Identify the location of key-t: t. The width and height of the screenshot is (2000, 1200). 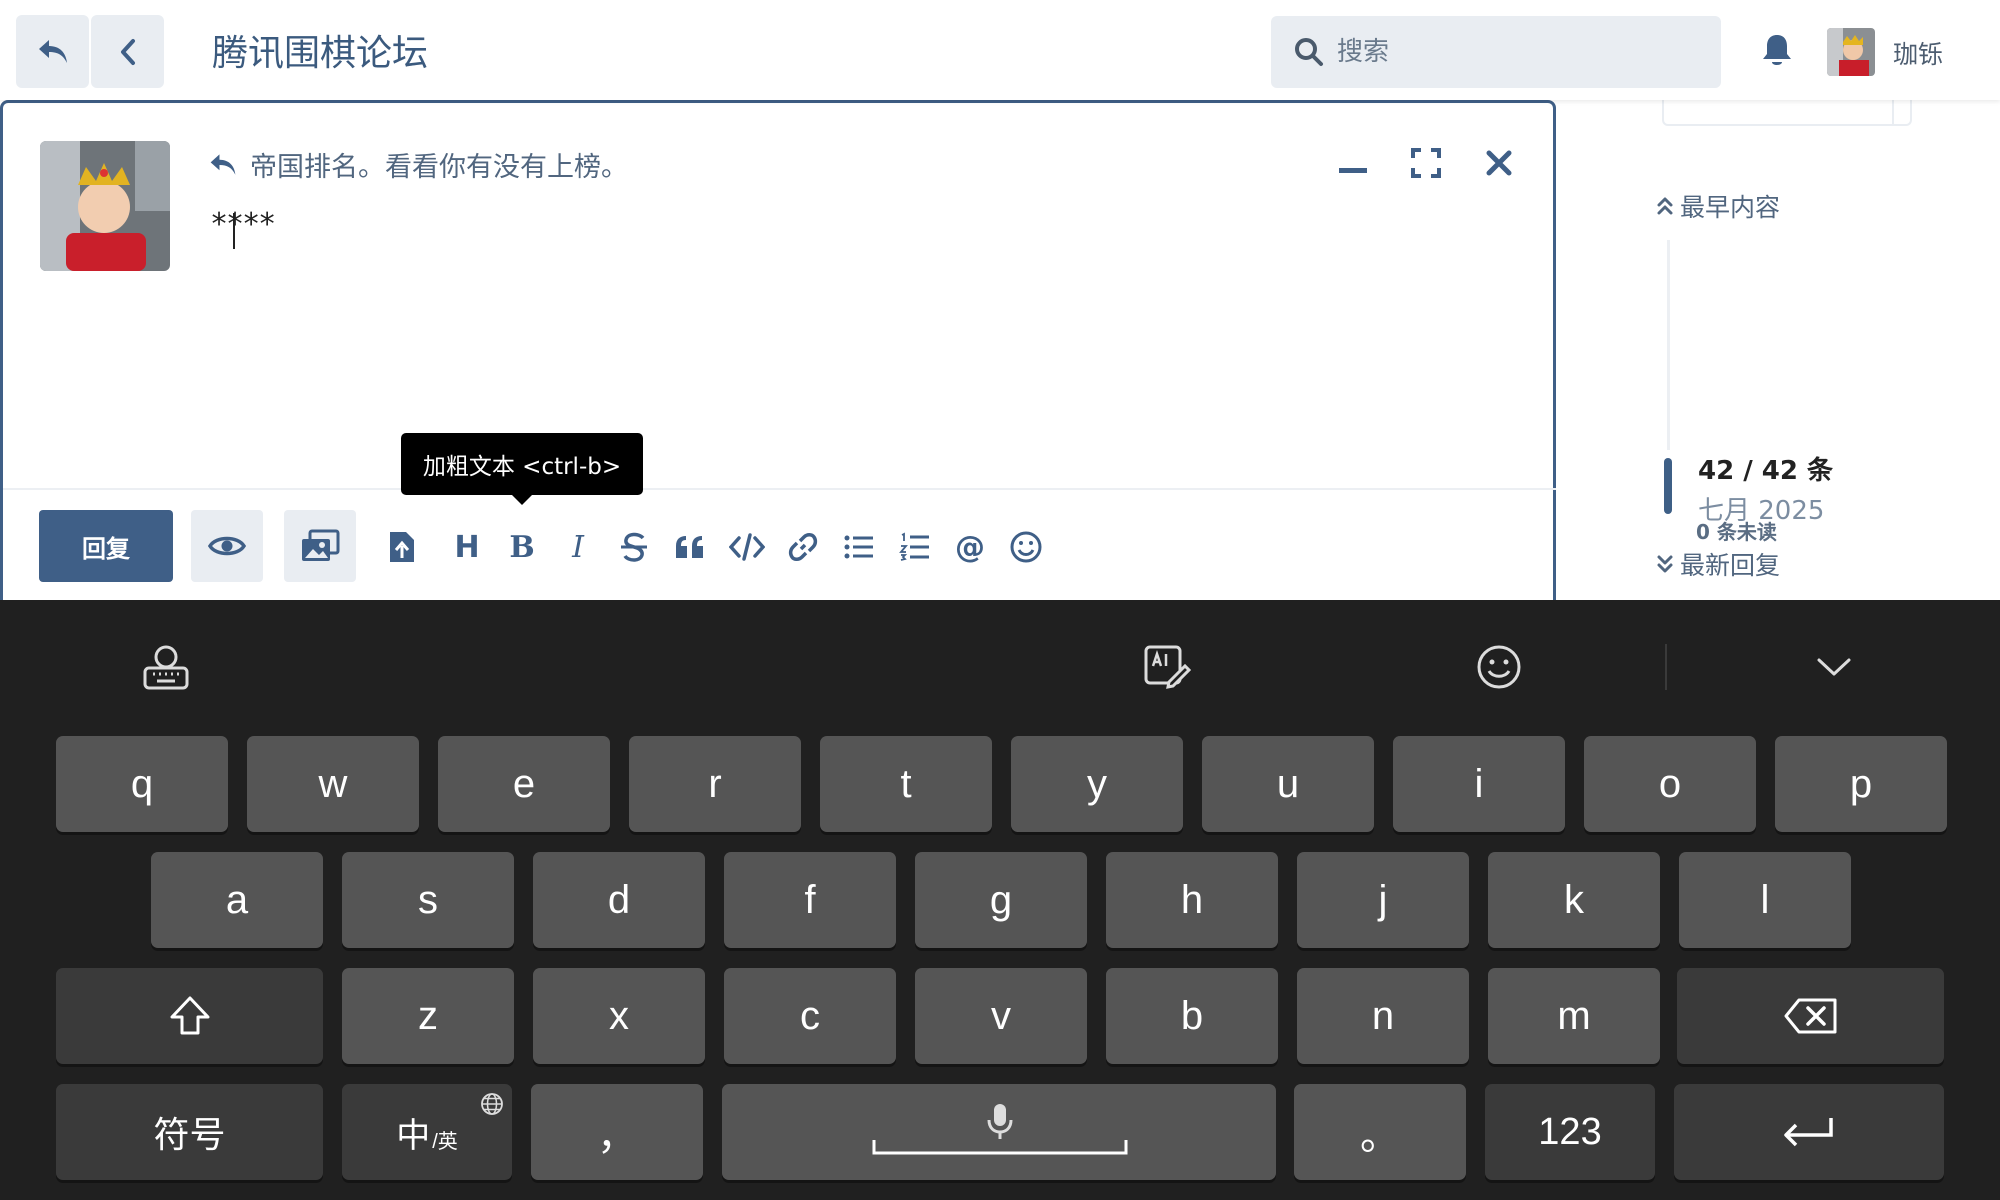
(906, 784).